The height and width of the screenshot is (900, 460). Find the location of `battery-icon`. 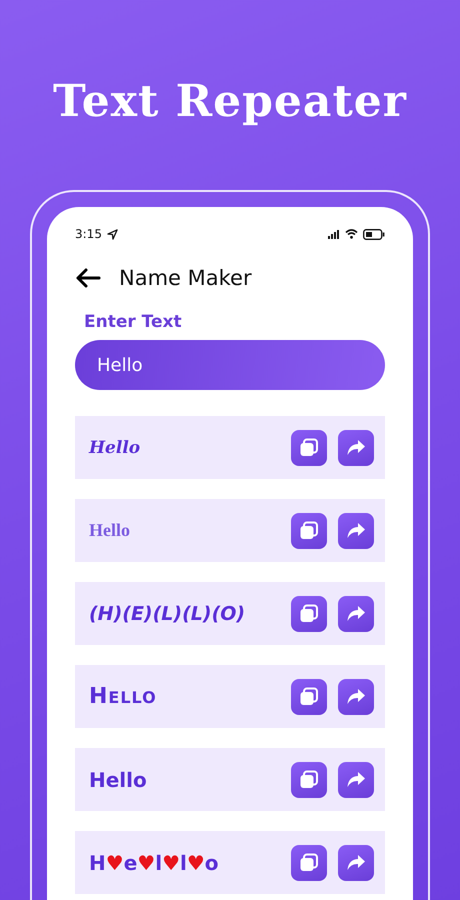

battery-icon is located at coordinates (374, 234).